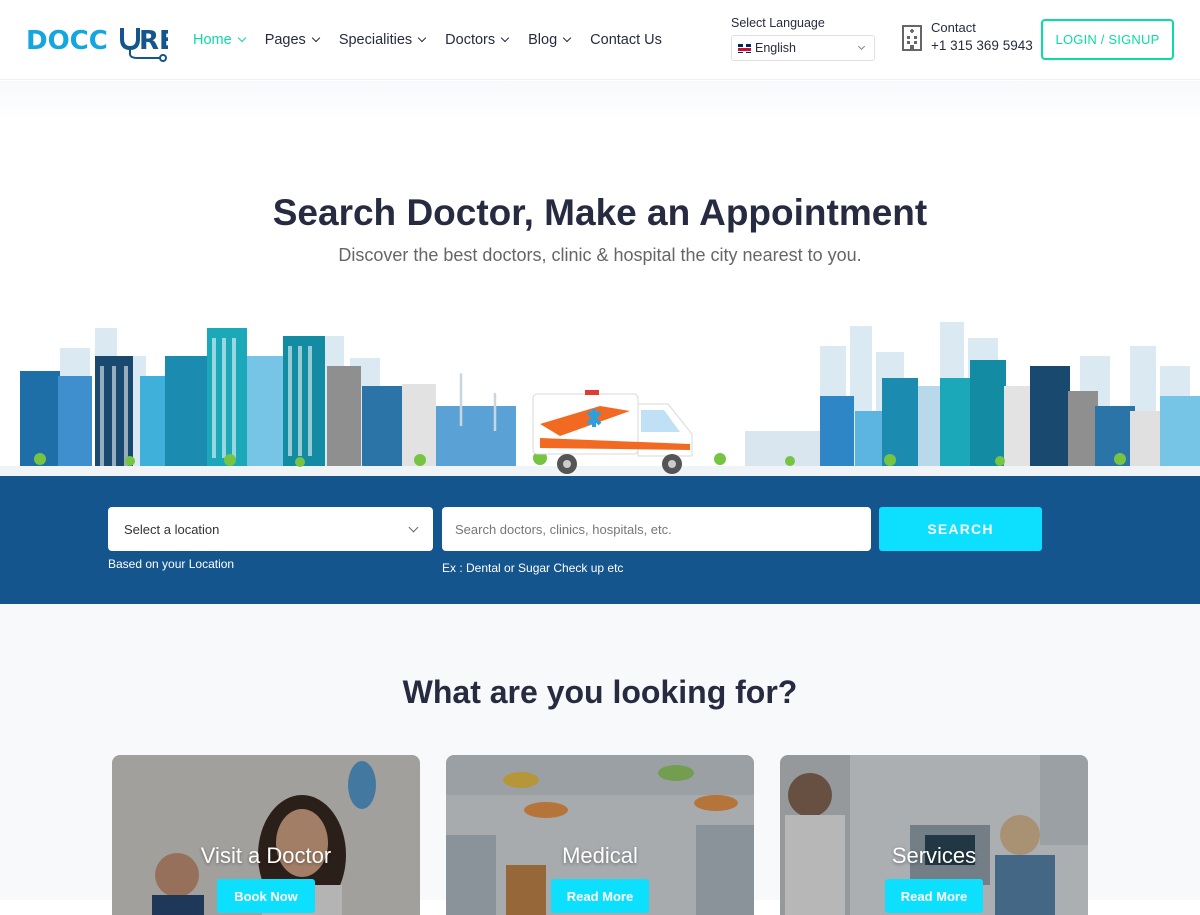  I want to click on language-selector: Select Language English, so click(803, 38).